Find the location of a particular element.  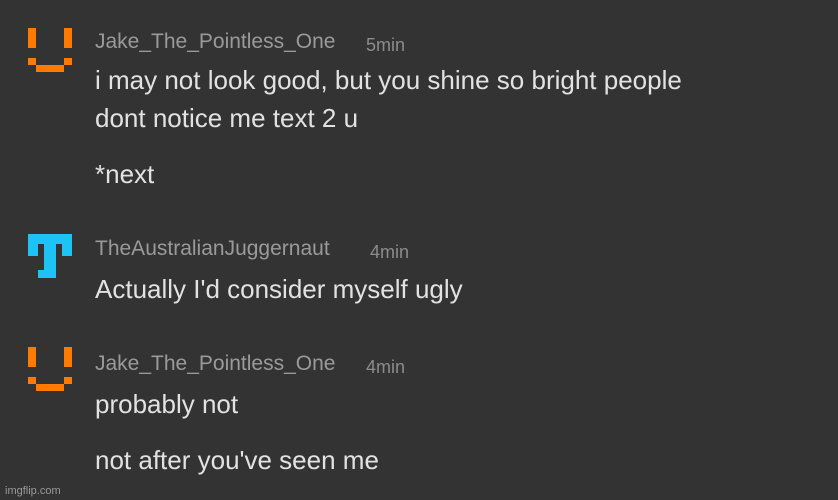

message-line: dont notice me text 2 u is located at coordinates (227, 118).